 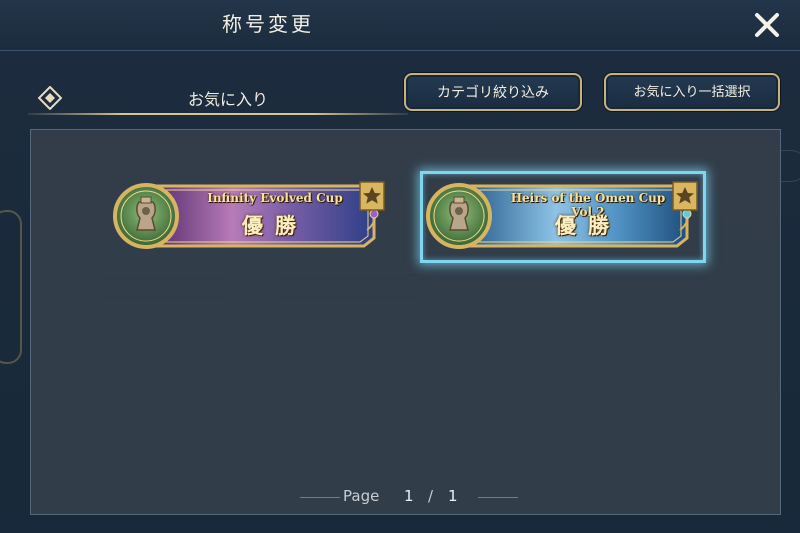 I want to click on title-name: Infinity Evolved Cup, so click(x=275, y=198).